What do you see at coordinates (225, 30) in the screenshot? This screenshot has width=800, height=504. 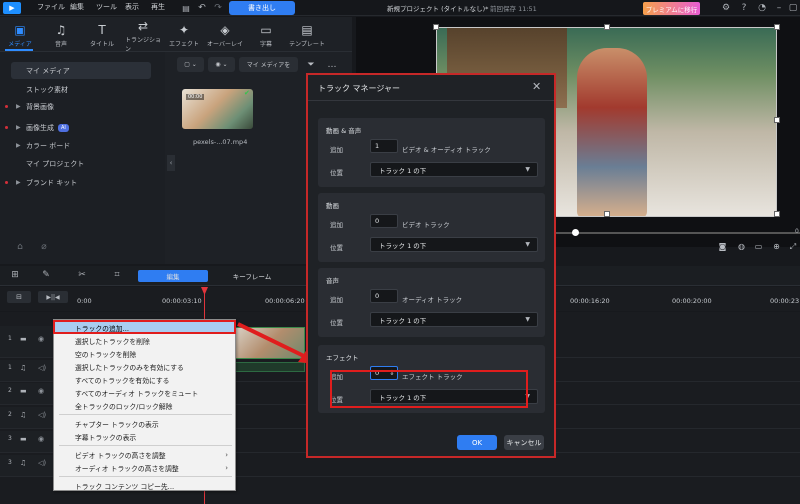 I see `overlay-icon: ◈` at bounding box center [225, 30].